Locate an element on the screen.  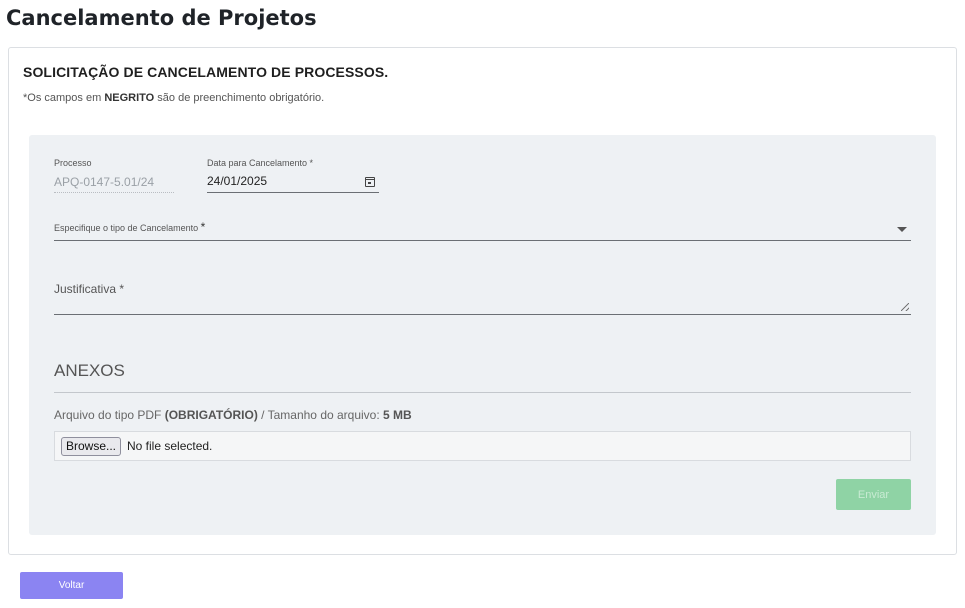
cancel-type-label: Especifique o tipo de Cancelamento * is located at coordinates (129, 227).